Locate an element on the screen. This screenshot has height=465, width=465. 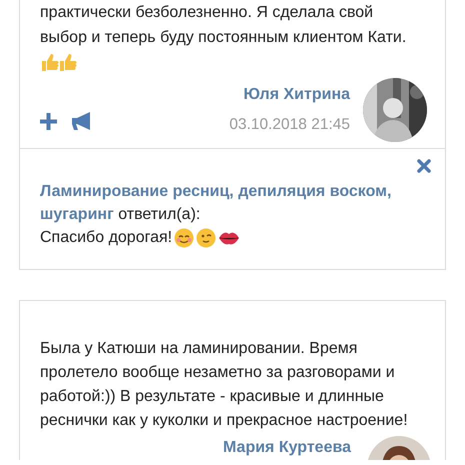
review-date: 03.10.2018 21:45 is located at coordinates (289, 125).